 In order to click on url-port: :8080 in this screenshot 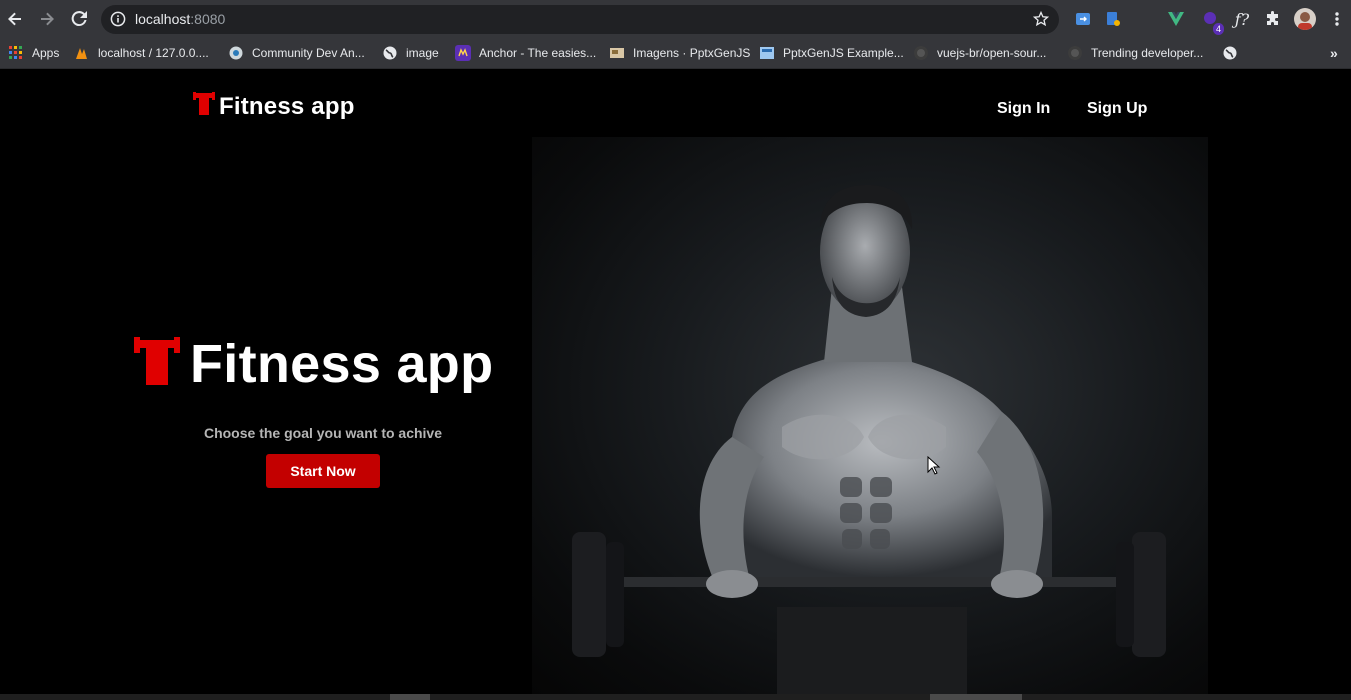, I will do `click(208, 19)`.